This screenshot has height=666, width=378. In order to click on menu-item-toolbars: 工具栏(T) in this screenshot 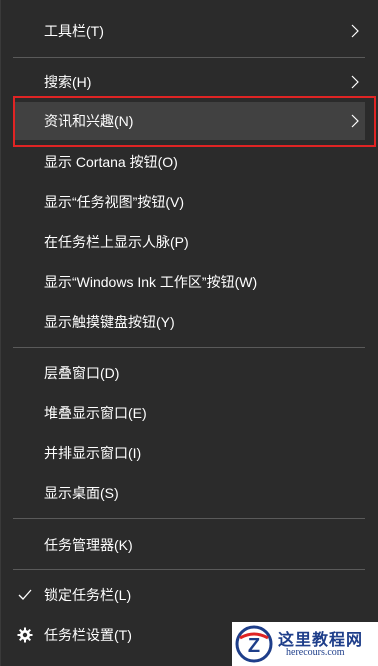, I will do `click(189, 31)`.